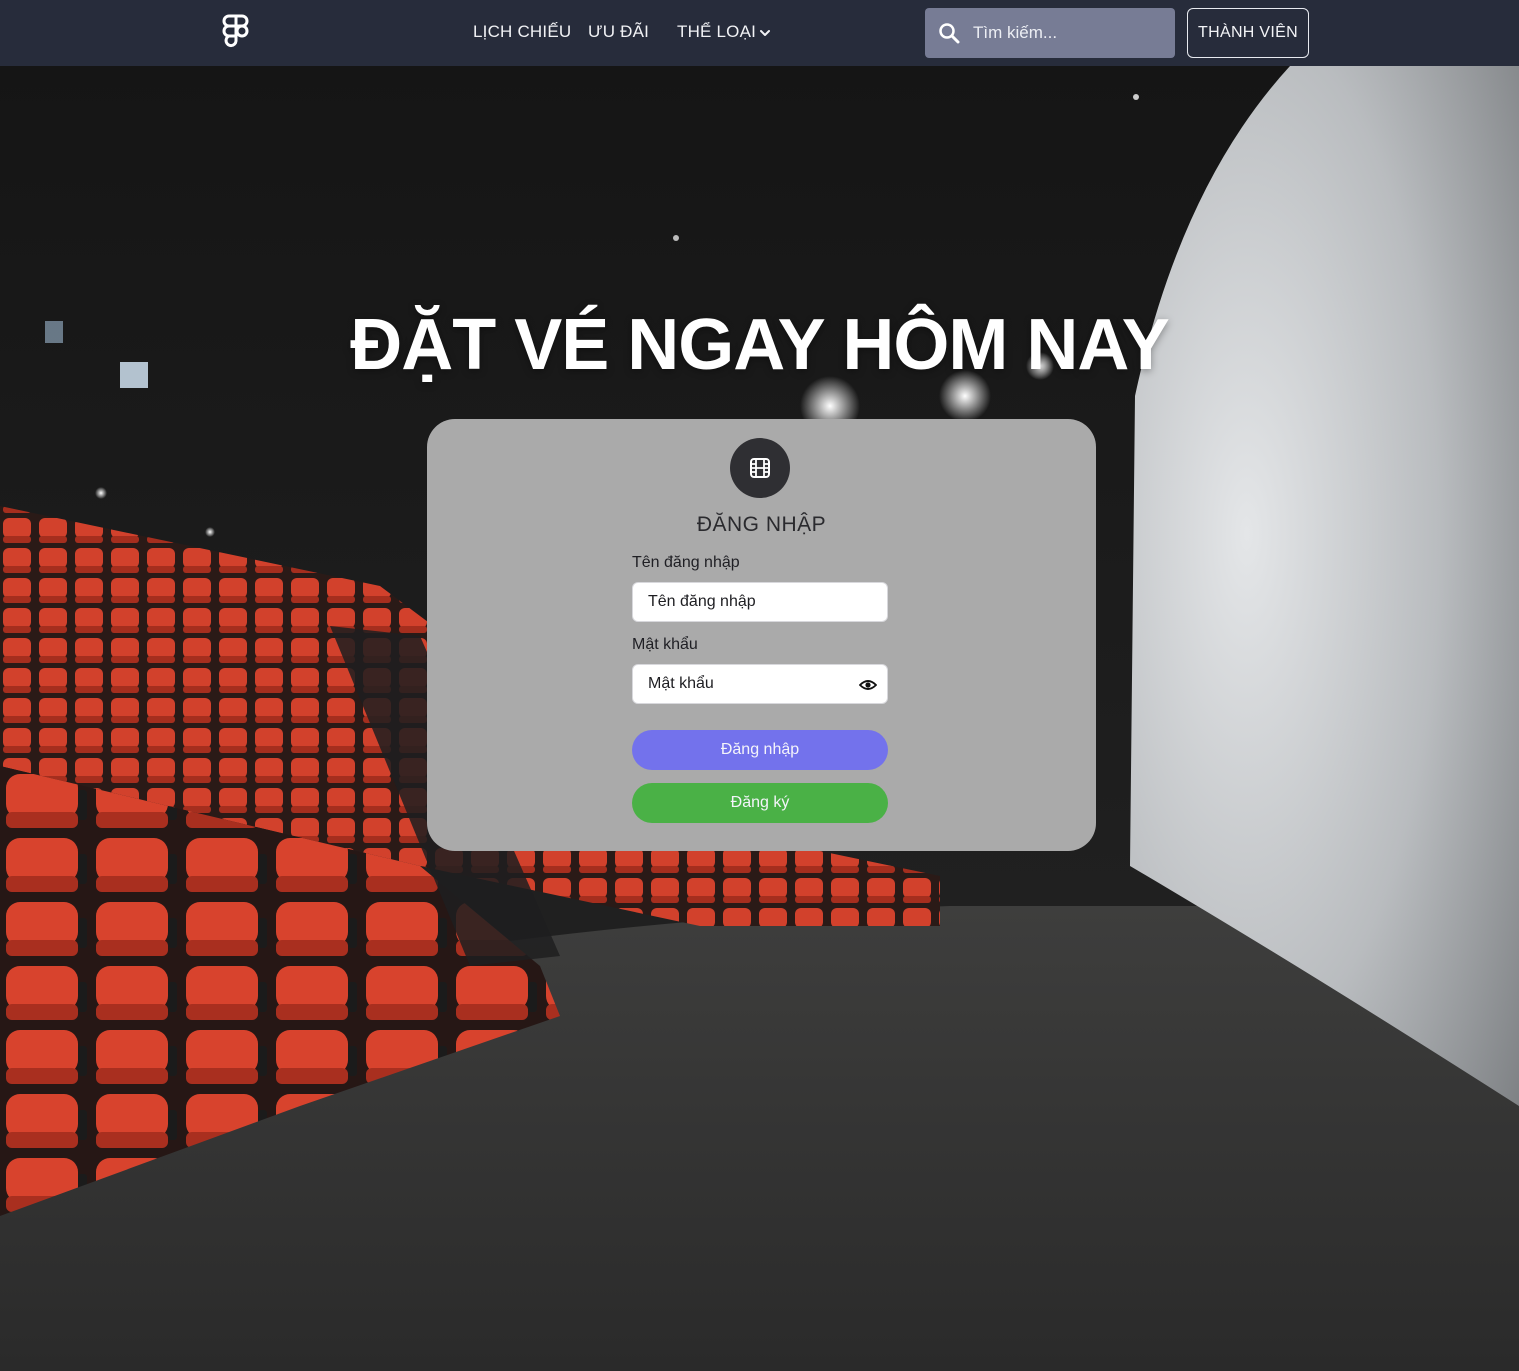 This screenshot has width=1519, height=1371. What do you see at coordinates (716, 32) in the screenshot?
I see `nav-link-genres: THỂ LOẠI` at bounding box center [716, 32].